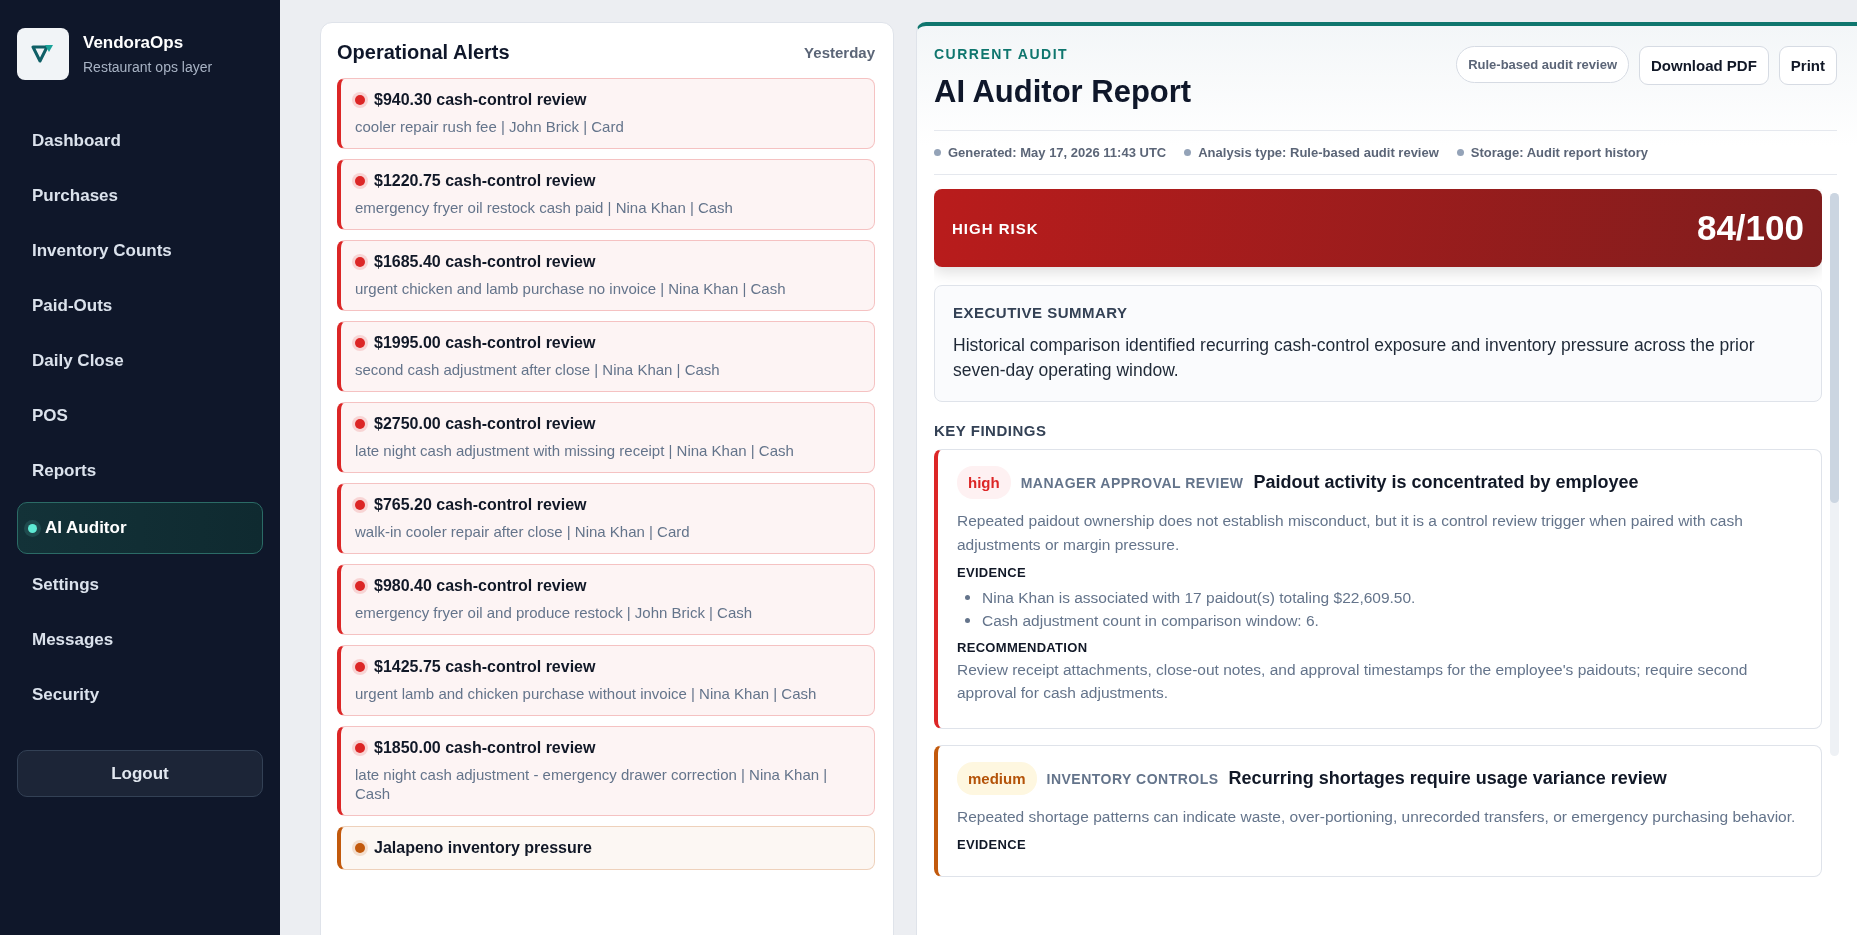  I want to click on sidebar-item: Reports, so click(140, 471).